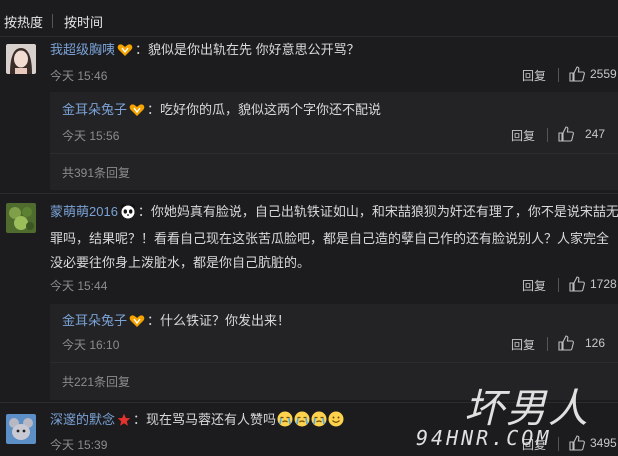 The width and height of the screenshot is (618, 456). What do you see at coordinates (128, 215) in the screenshot?
I see `panda-icon` at bounding box center [128, 215].